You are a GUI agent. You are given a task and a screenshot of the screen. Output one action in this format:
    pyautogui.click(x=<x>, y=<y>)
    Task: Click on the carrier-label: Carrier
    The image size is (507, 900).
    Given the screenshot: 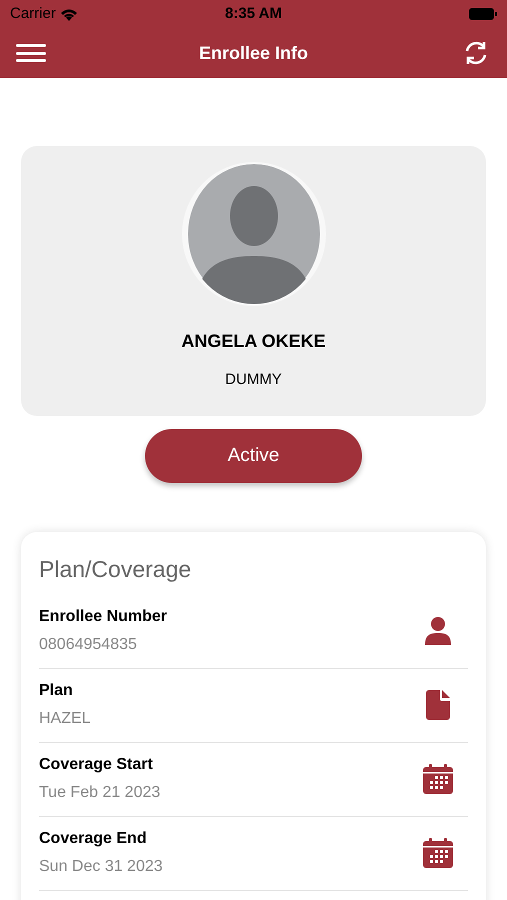 What is the action you would take?
    pyautogui.click(x=33, y=14)
    